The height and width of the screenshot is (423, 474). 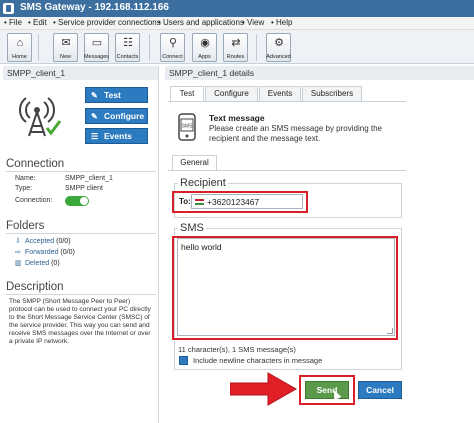 I want to click on toolbar-messages-button: ▭ Messages, so click(x=96, y=47).